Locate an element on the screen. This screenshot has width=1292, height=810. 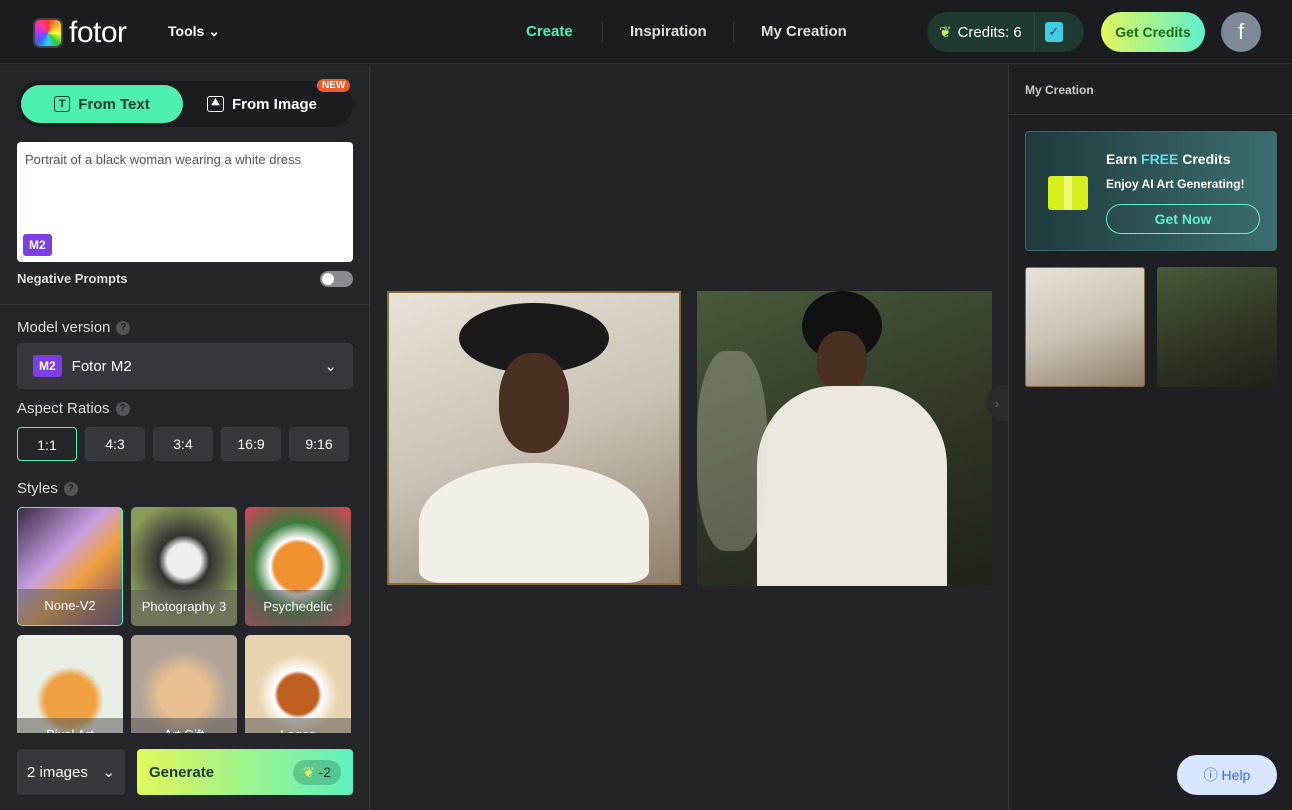
model-select: M2 Fotor M2 ⌄ is located at coordinates (185, 366).